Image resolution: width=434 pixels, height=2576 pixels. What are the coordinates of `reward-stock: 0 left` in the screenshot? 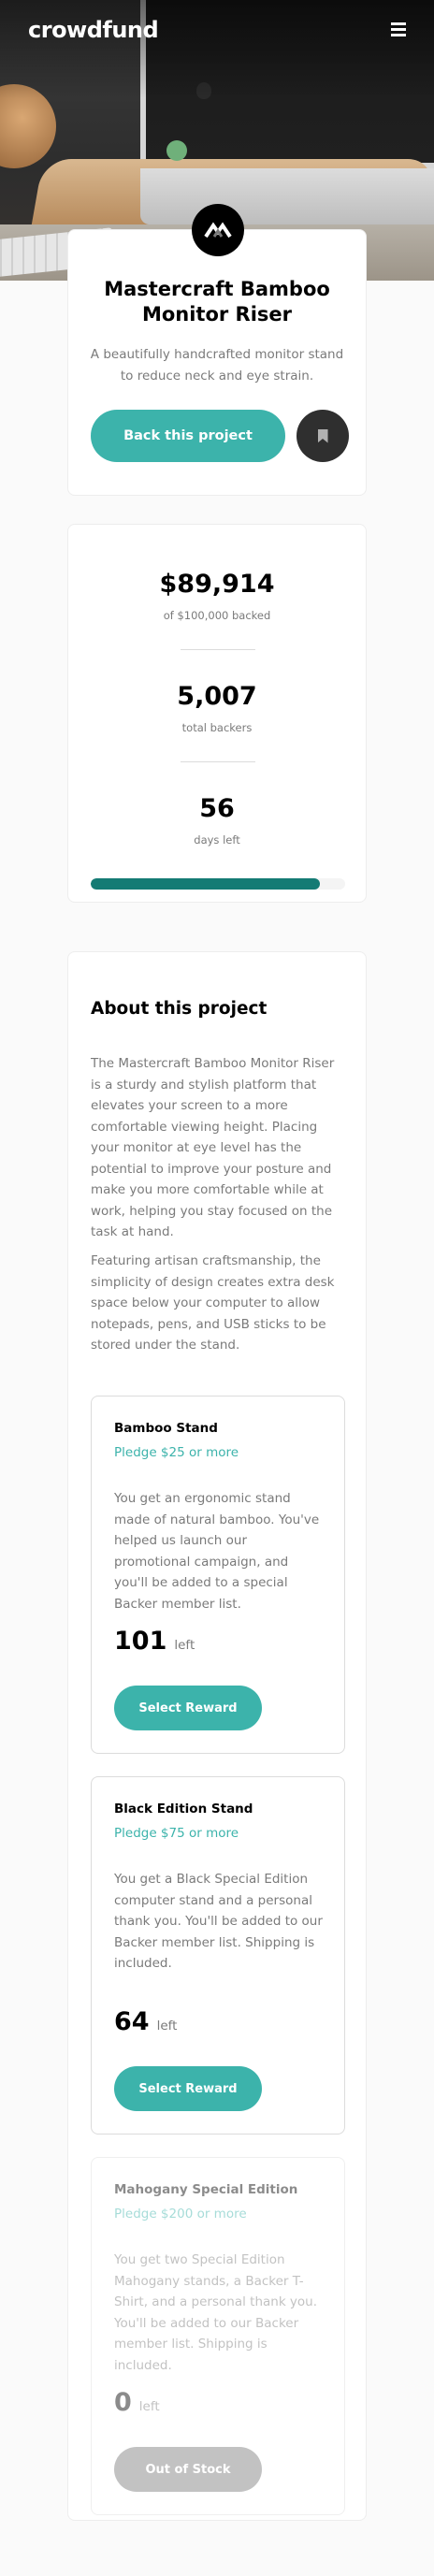 It's located at (137, 2402).